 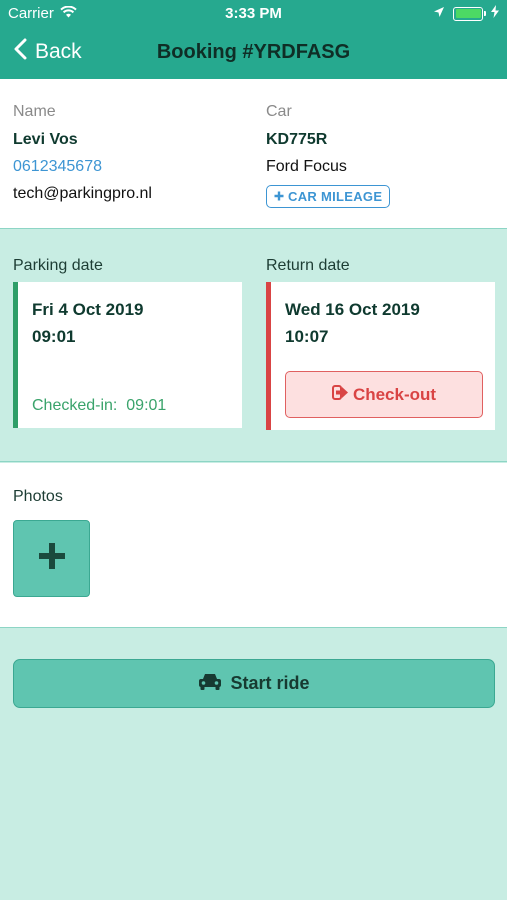 What do you see at coordinates (54, 336) in the screenshot?
I see `parking-time: 09:01` at bounding box center [54, 336].